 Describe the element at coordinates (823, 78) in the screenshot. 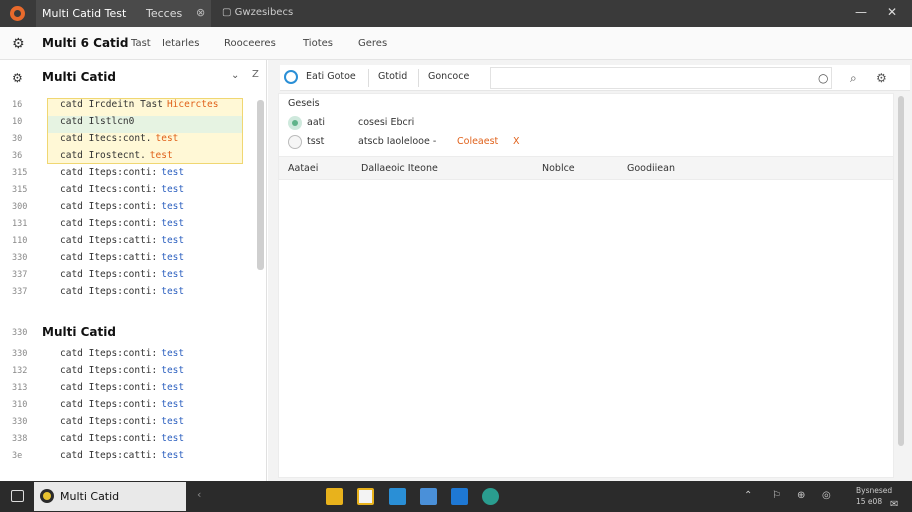

I see `search-clear-icon: ○` at that location.